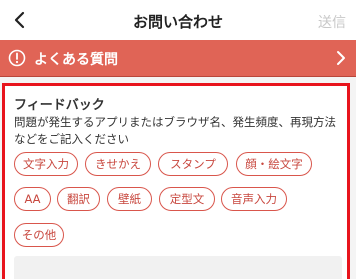  I want to click on tag-voice-input: 音声入力, so click(254, 199).